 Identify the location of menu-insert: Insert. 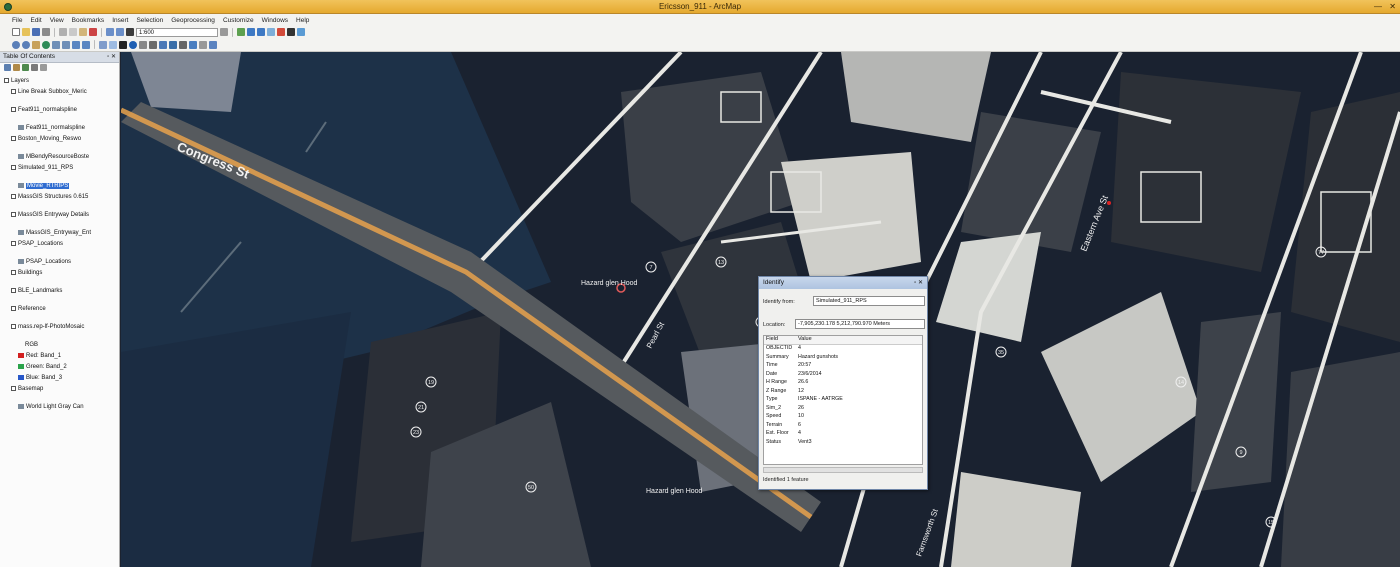
(120, 20).